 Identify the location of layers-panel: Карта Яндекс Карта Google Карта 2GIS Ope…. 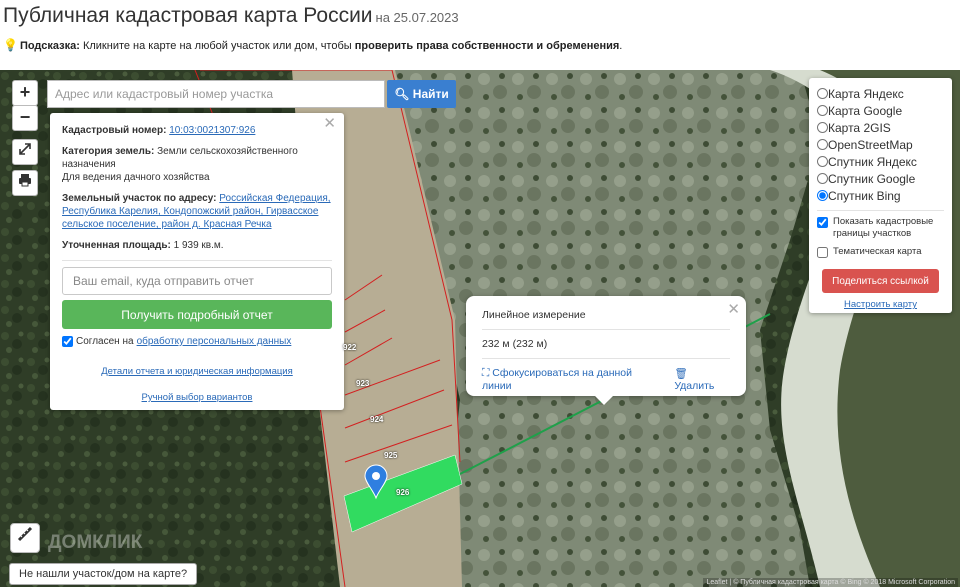
(880, 195).